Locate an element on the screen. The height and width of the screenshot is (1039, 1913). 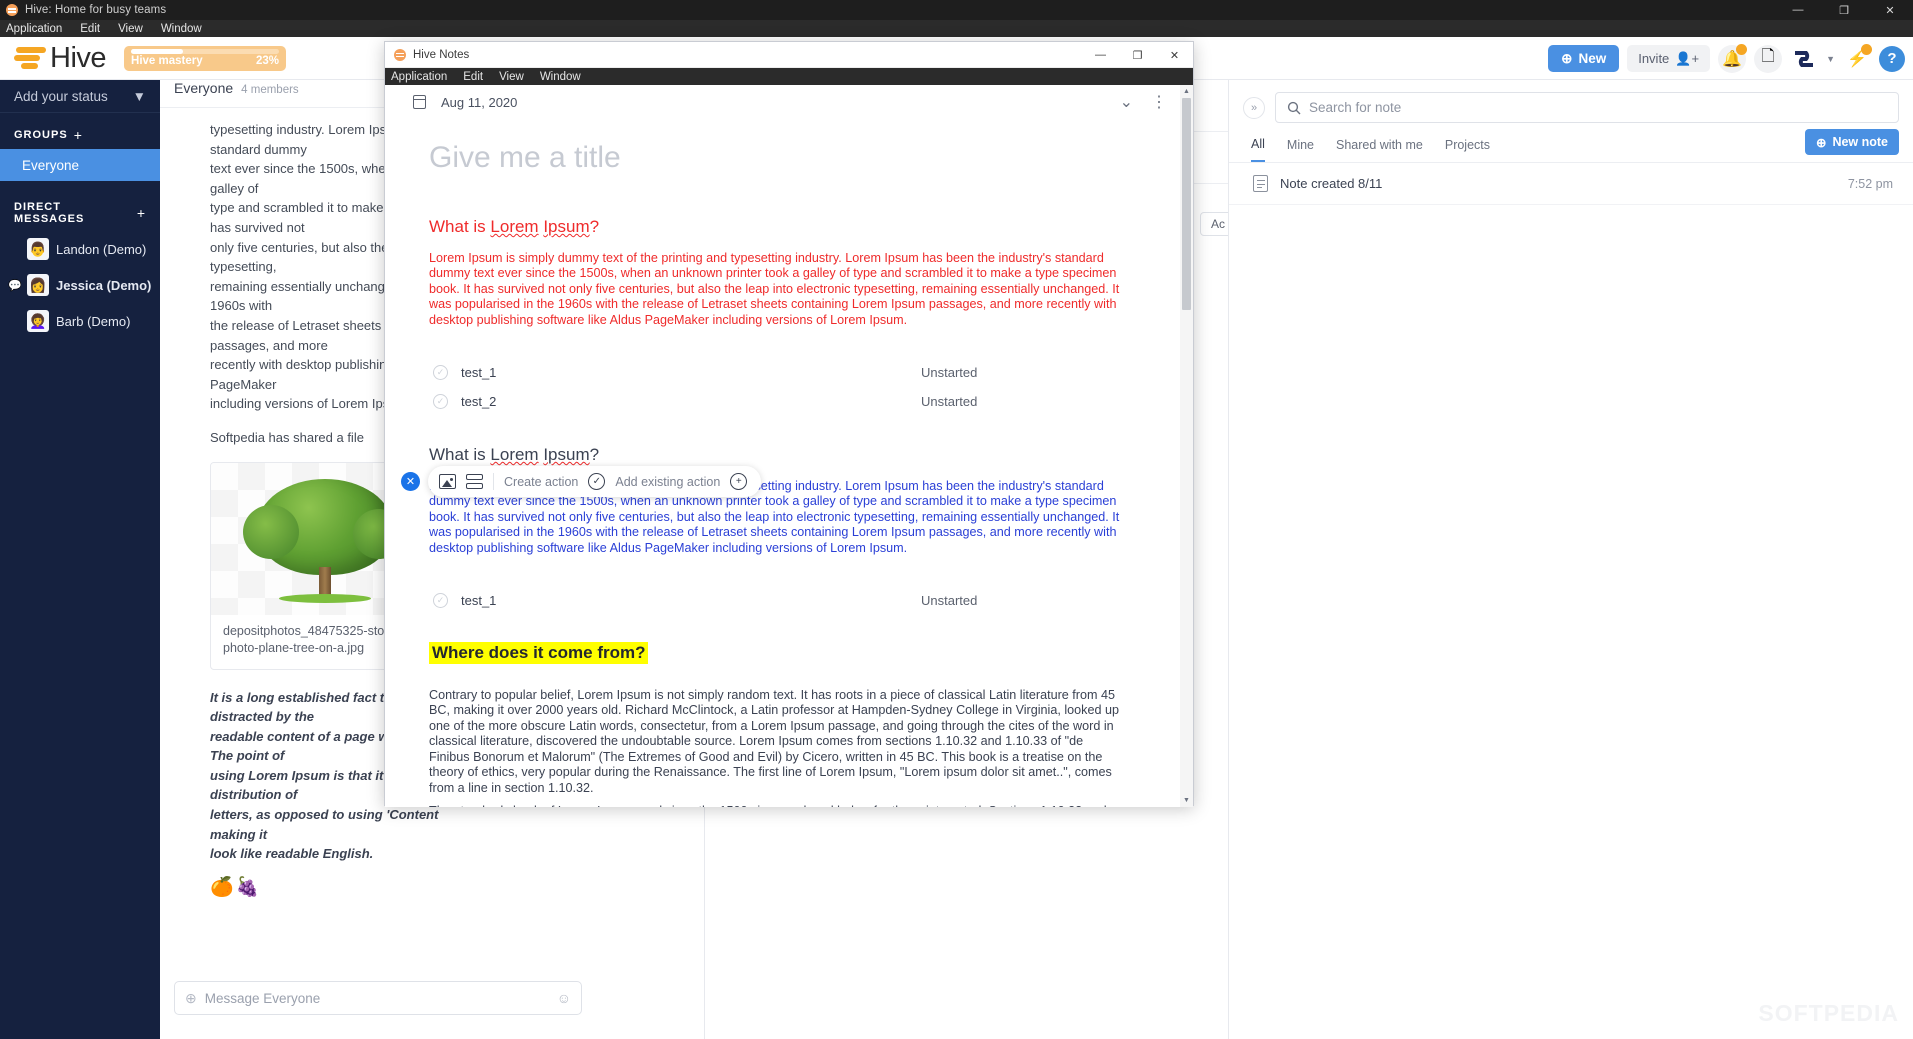
chat-line: including versions of Lorem Ipsum. is located at coordinates (310, 404).